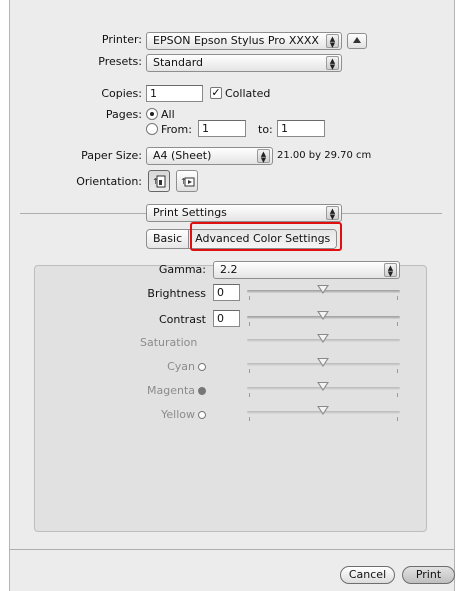 This screenshot has width=463, height=591. What do you see at coordinates (178, 62) in the screenshot?
I see `presets-value: Standard` at bounding box center [178, 62].